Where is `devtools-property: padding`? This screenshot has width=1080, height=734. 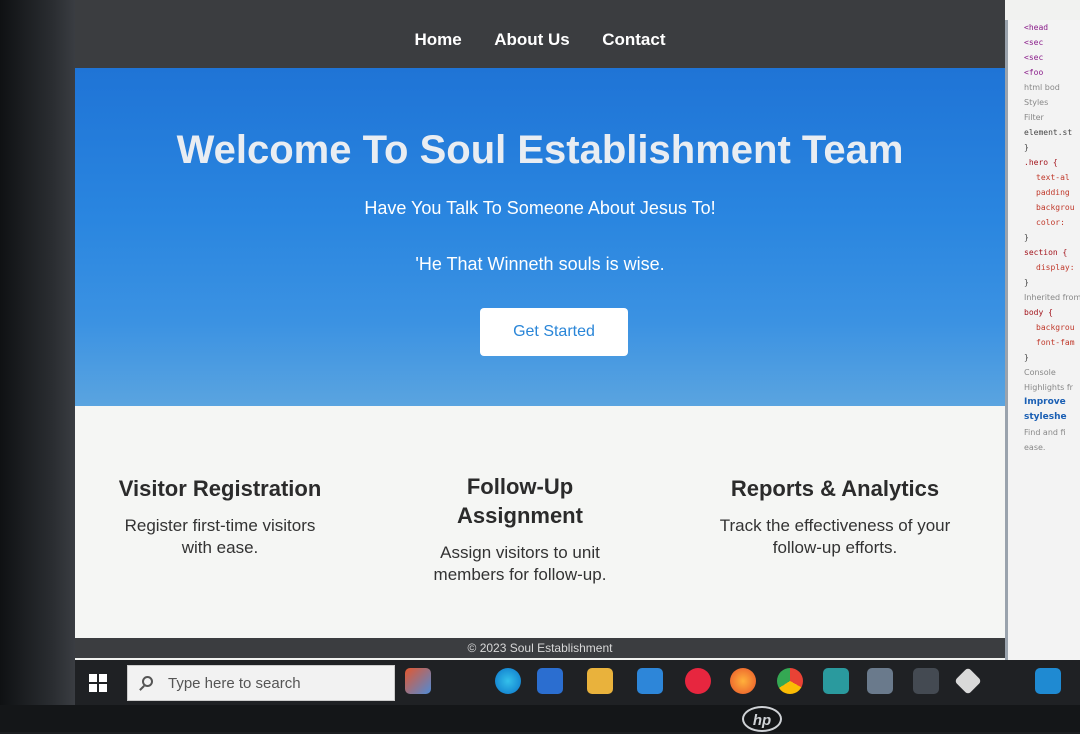
devtools-property: padding is located at coordinates (1053, 192).